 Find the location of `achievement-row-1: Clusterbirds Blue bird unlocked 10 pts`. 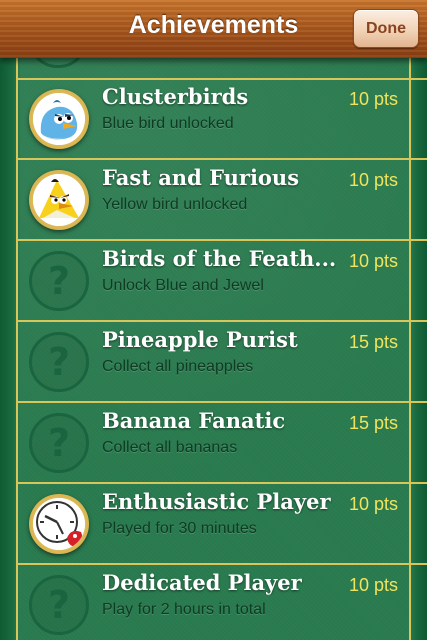

achievement-row-1: Clusterbirds Blue bird unlocked 10 pts is located at coordinates (222, 120).